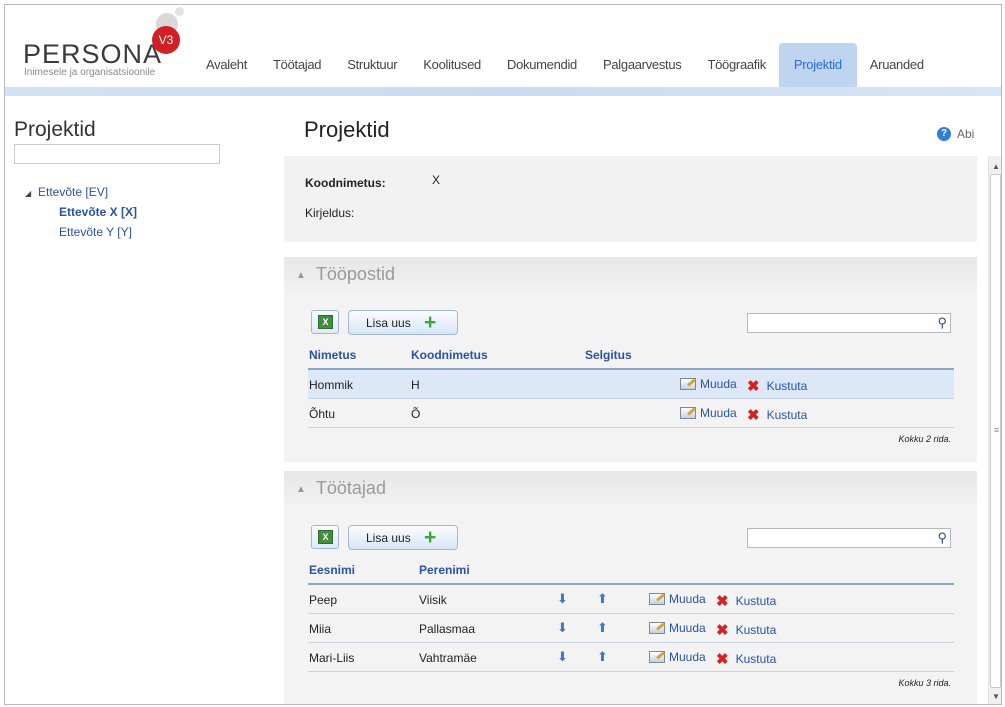 This screenshot has width=1005, height=707. I want to click on cell-koodnimetus: Õ, so click(416, 414).